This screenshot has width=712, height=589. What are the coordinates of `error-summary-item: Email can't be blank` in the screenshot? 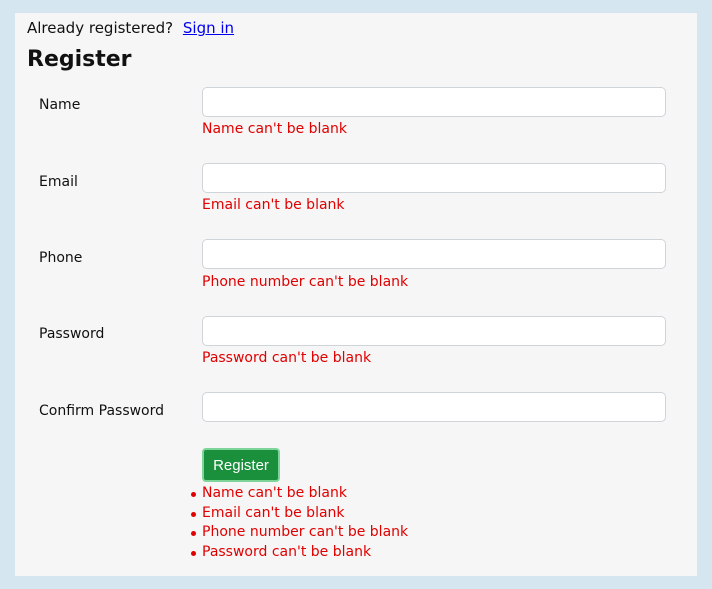 It's located at (299, 514).